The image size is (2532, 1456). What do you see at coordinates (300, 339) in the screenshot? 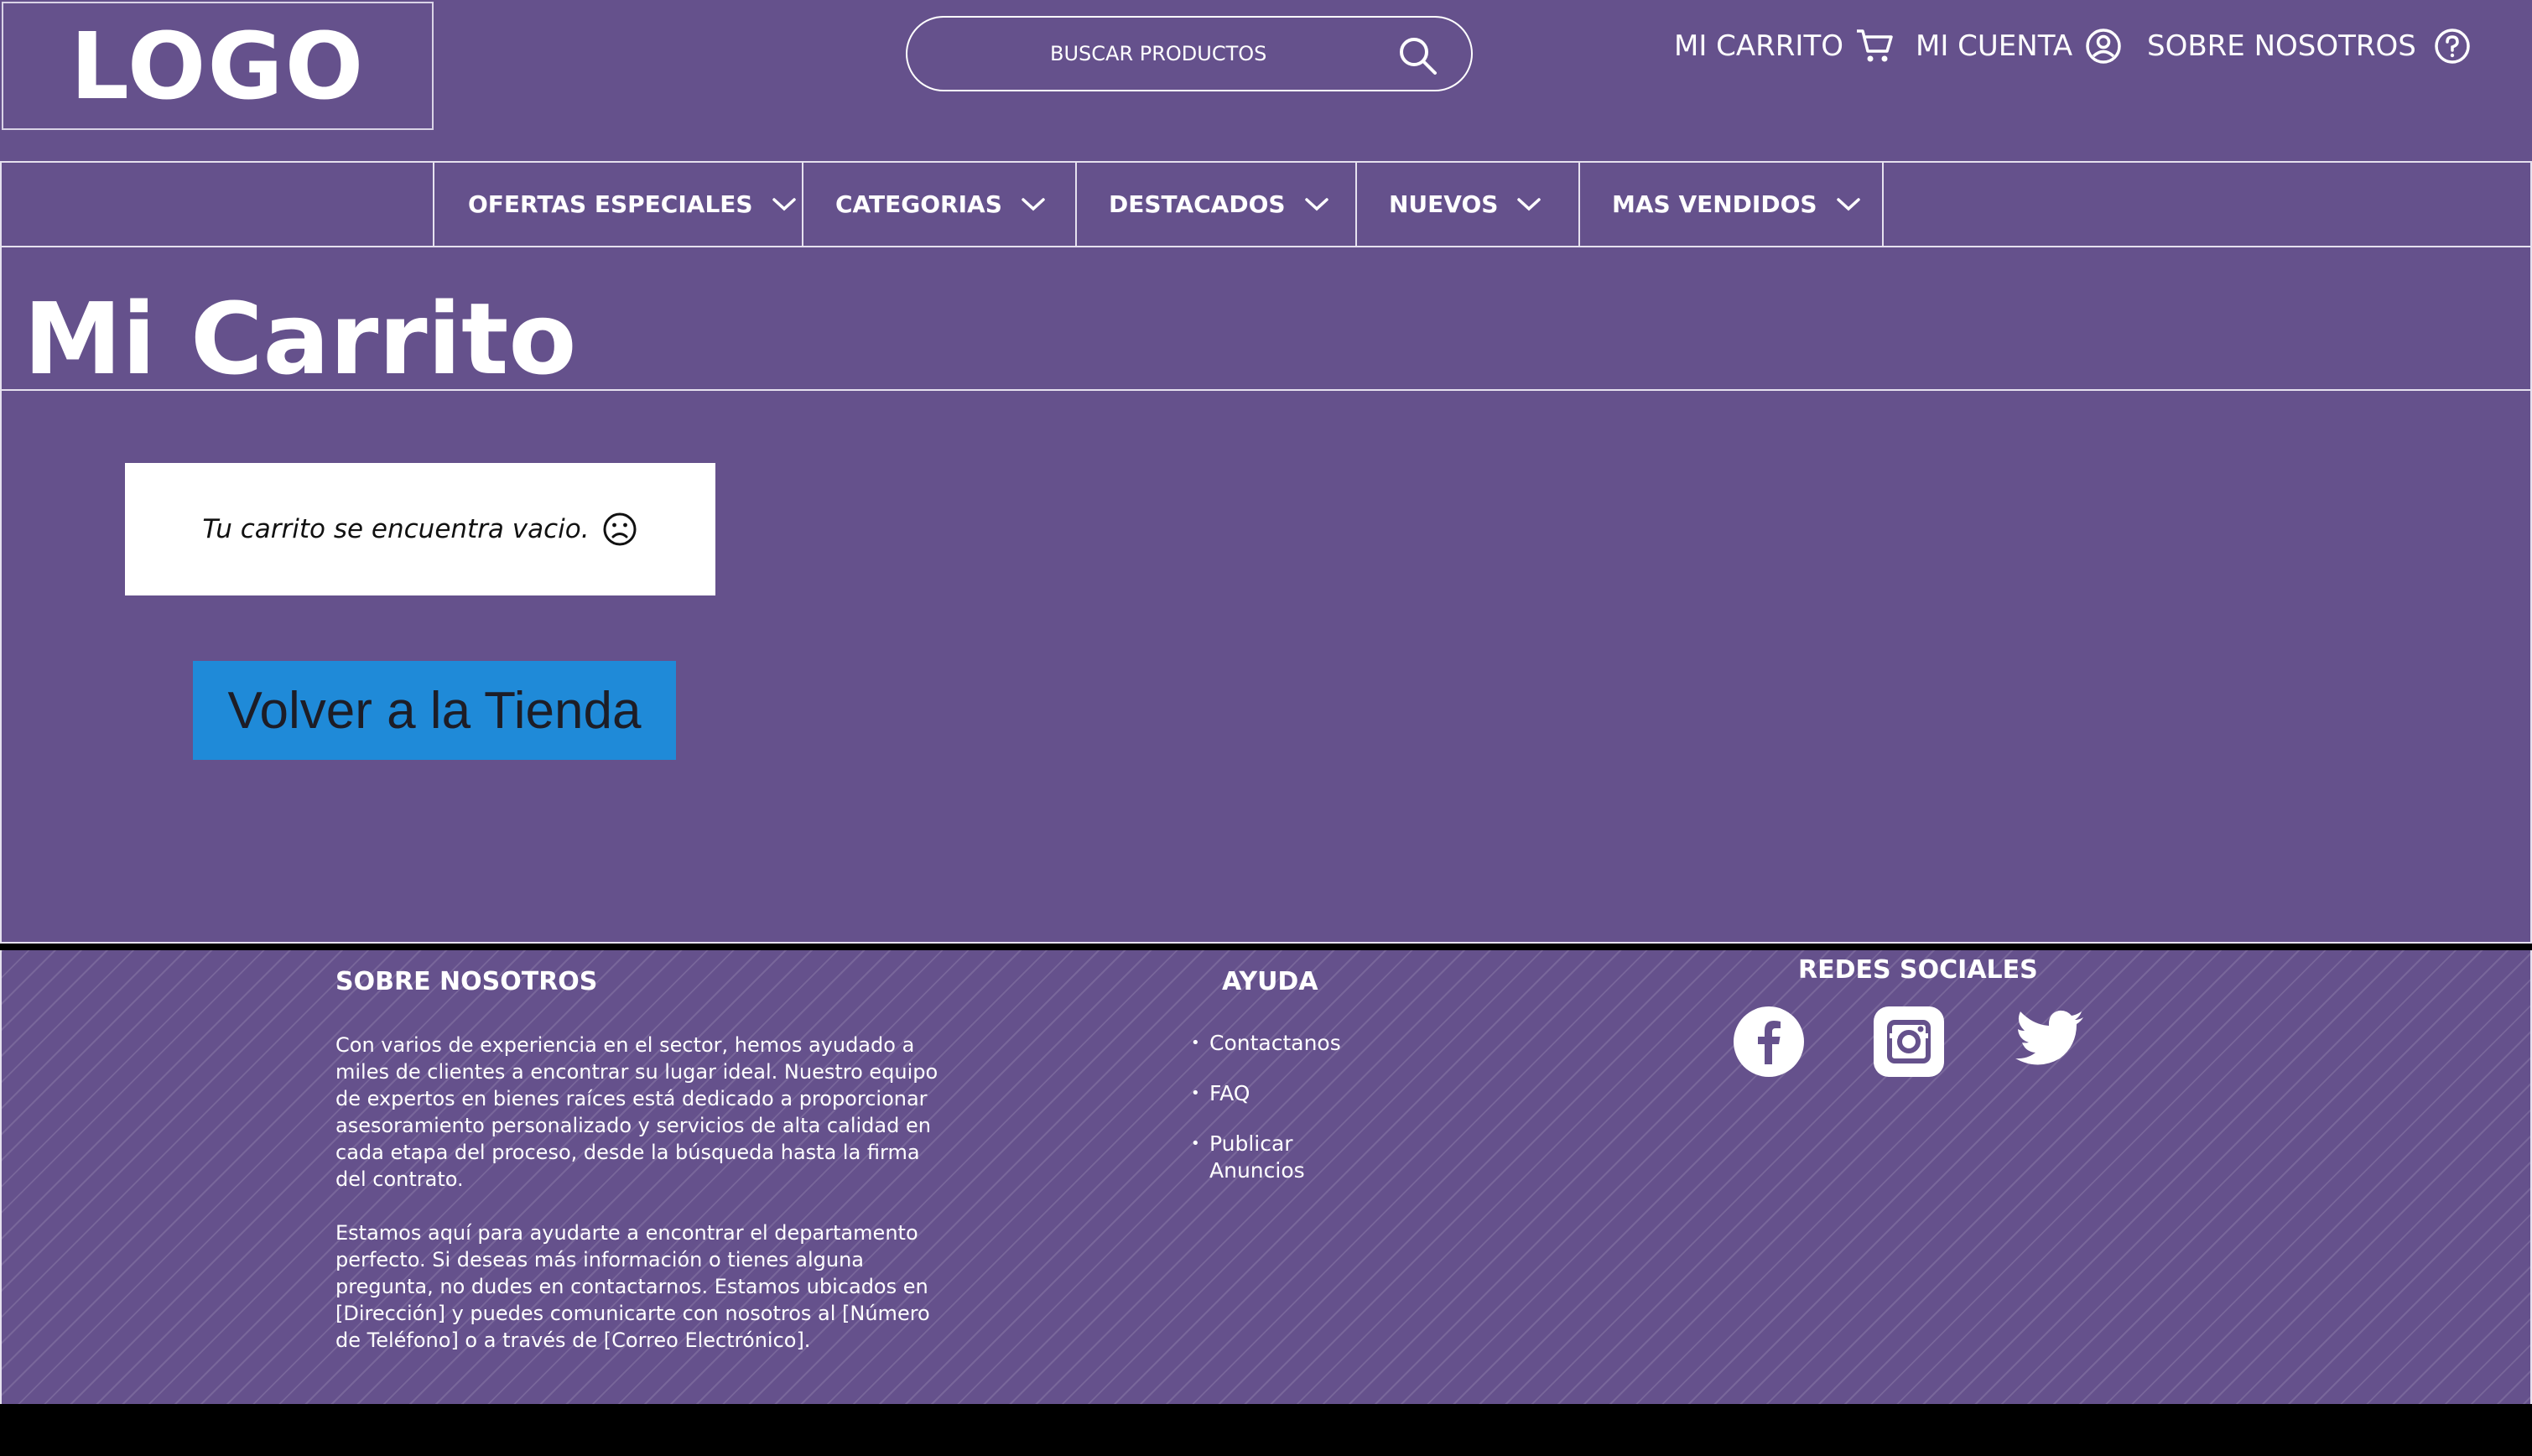
I see `page-title: Mi Carrito` at bounding box center [300, 339].